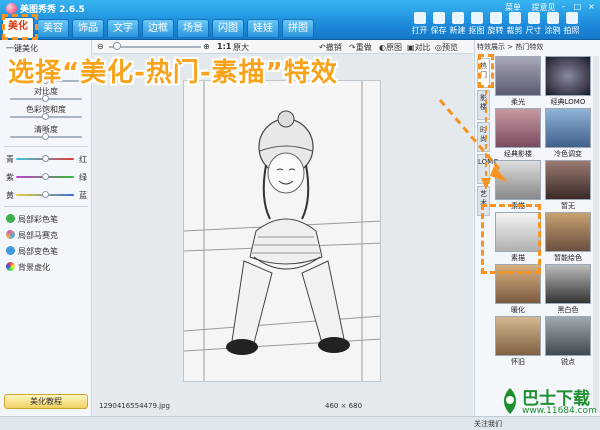 This screenshot has height=430, width=600. I want to click on zoom-out-icon: ⊖, so click(100, 46).